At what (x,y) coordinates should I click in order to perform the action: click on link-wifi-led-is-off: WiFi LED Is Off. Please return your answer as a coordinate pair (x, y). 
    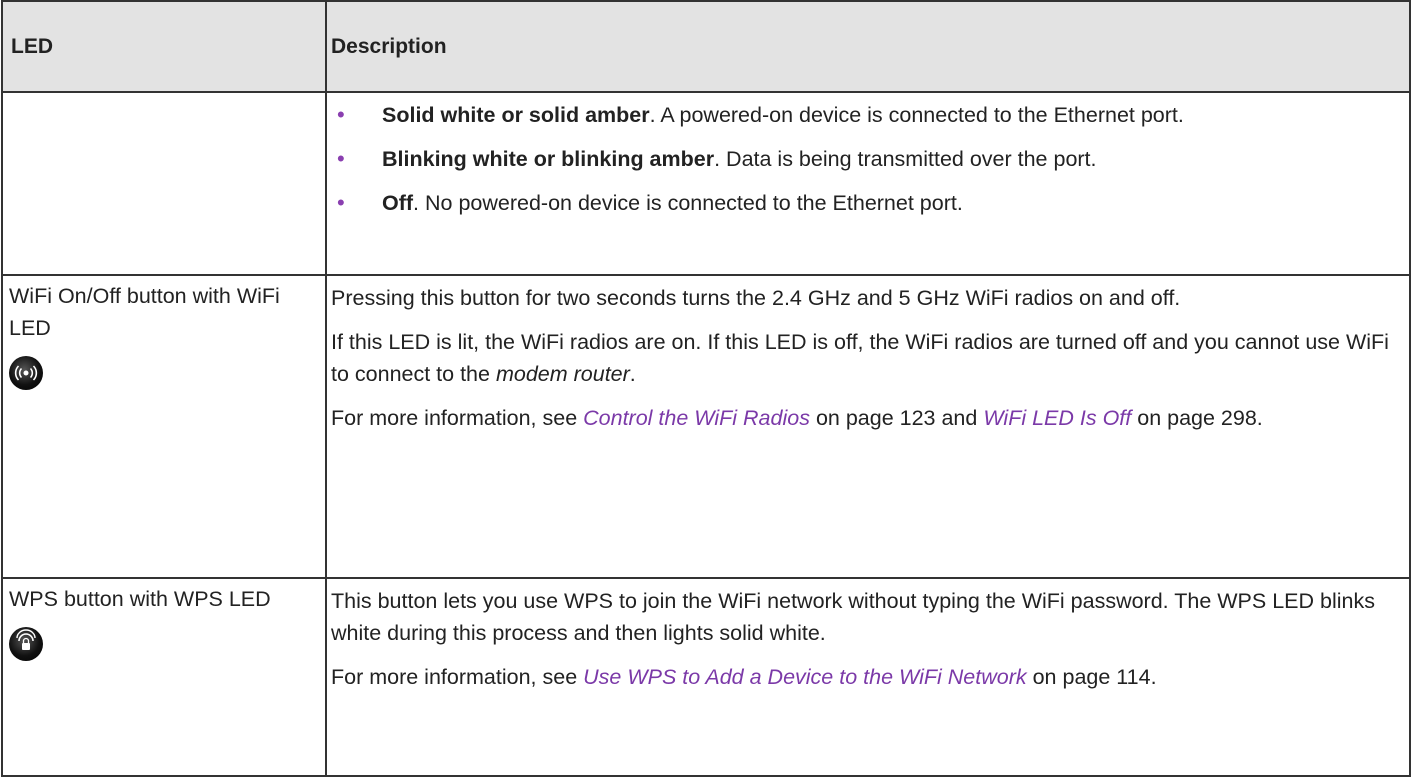
    Looking at the image, I should click on (1057, 418).